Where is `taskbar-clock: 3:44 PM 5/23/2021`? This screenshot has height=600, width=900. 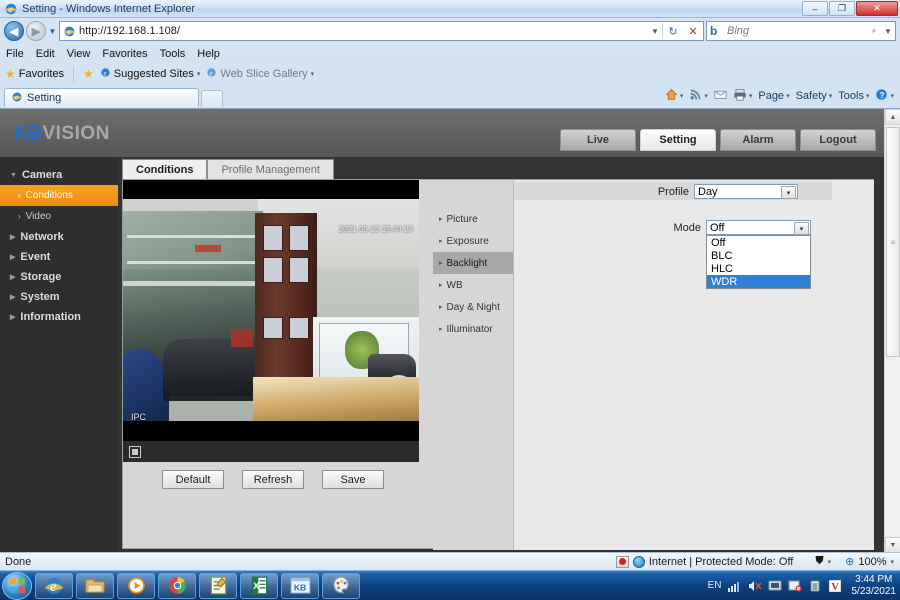
taskbar-clock: 3:44 PM 5/23/2021 is located at coordinates (872, 586).